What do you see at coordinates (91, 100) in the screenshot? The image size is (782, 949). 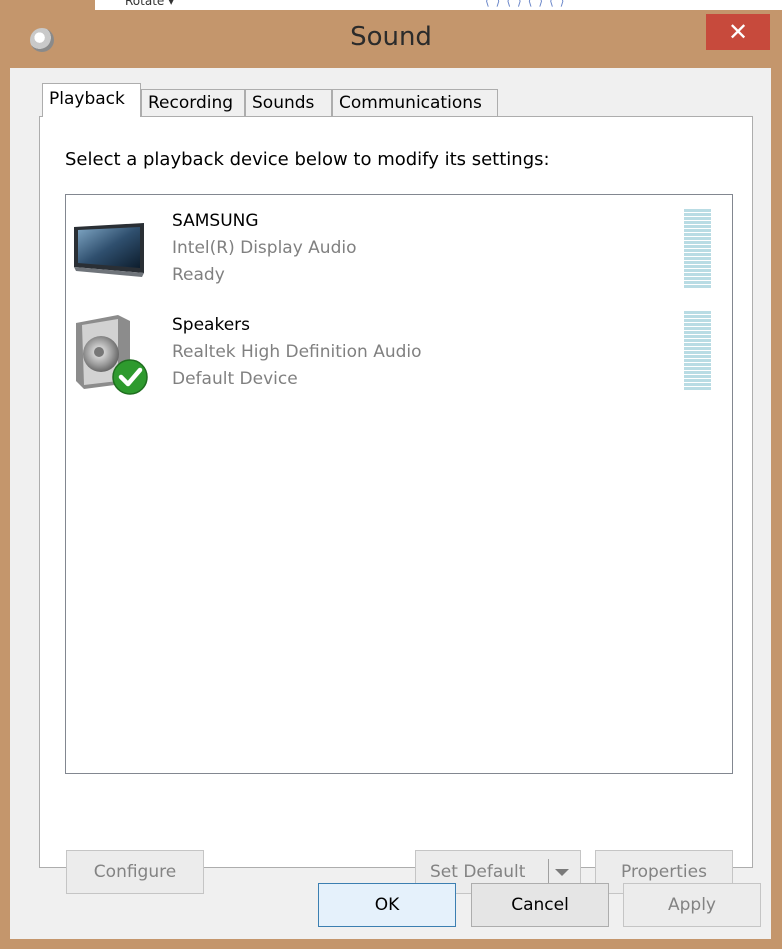 I see `tab-playback: Playback` at bounding box center [91, 100].